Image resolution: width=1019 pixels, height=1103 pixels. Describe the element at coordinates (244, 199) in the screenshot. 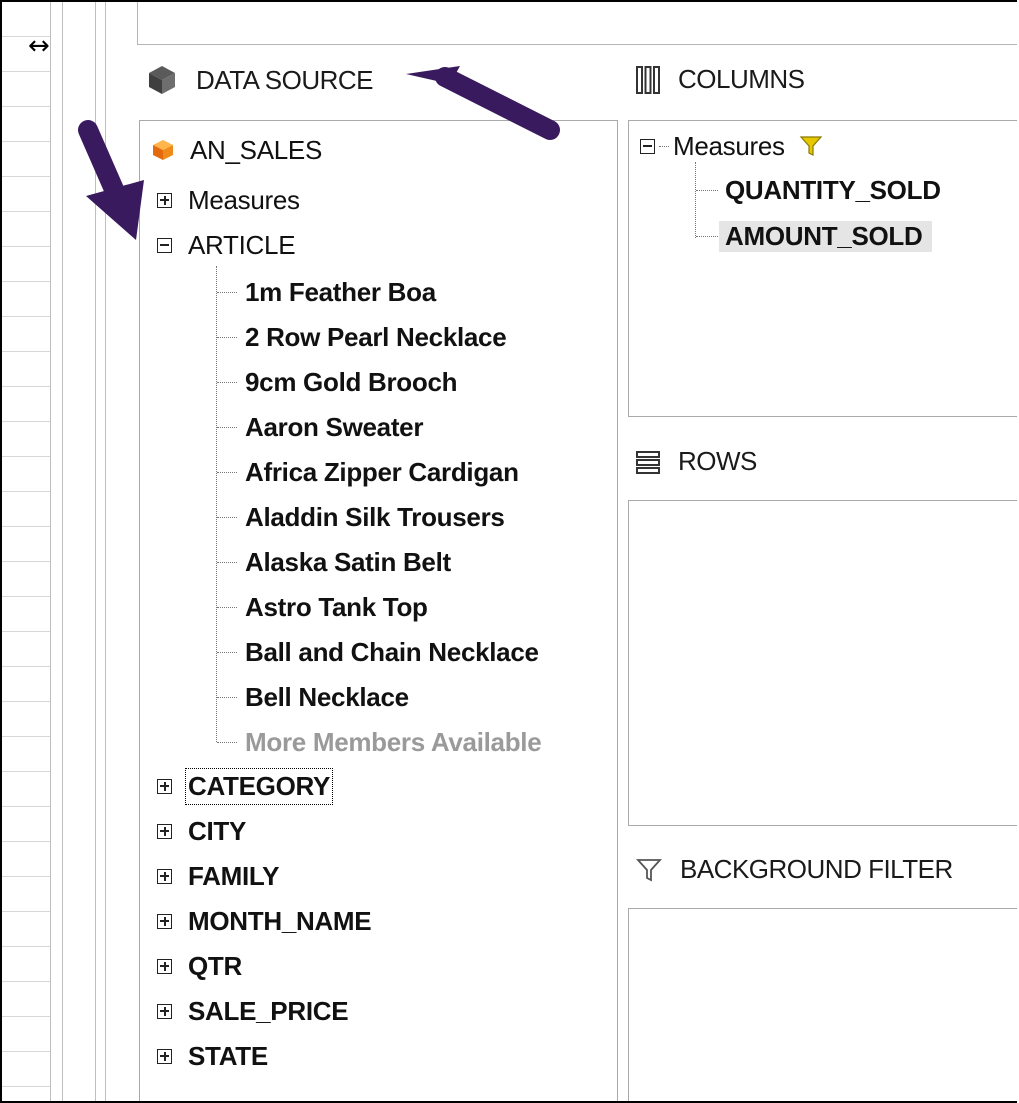

I see `tree-node-label: Measures` at that location.